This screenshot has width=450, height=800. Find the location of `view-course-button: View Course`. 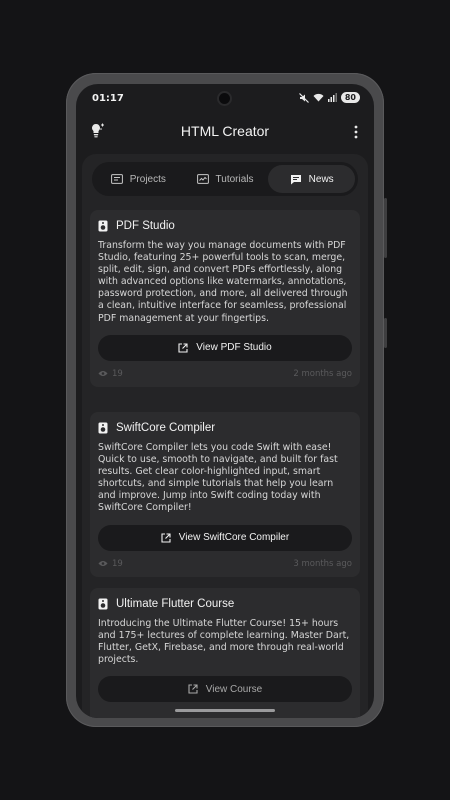

view-course-button: View Course is located at coordinates (225, 689).